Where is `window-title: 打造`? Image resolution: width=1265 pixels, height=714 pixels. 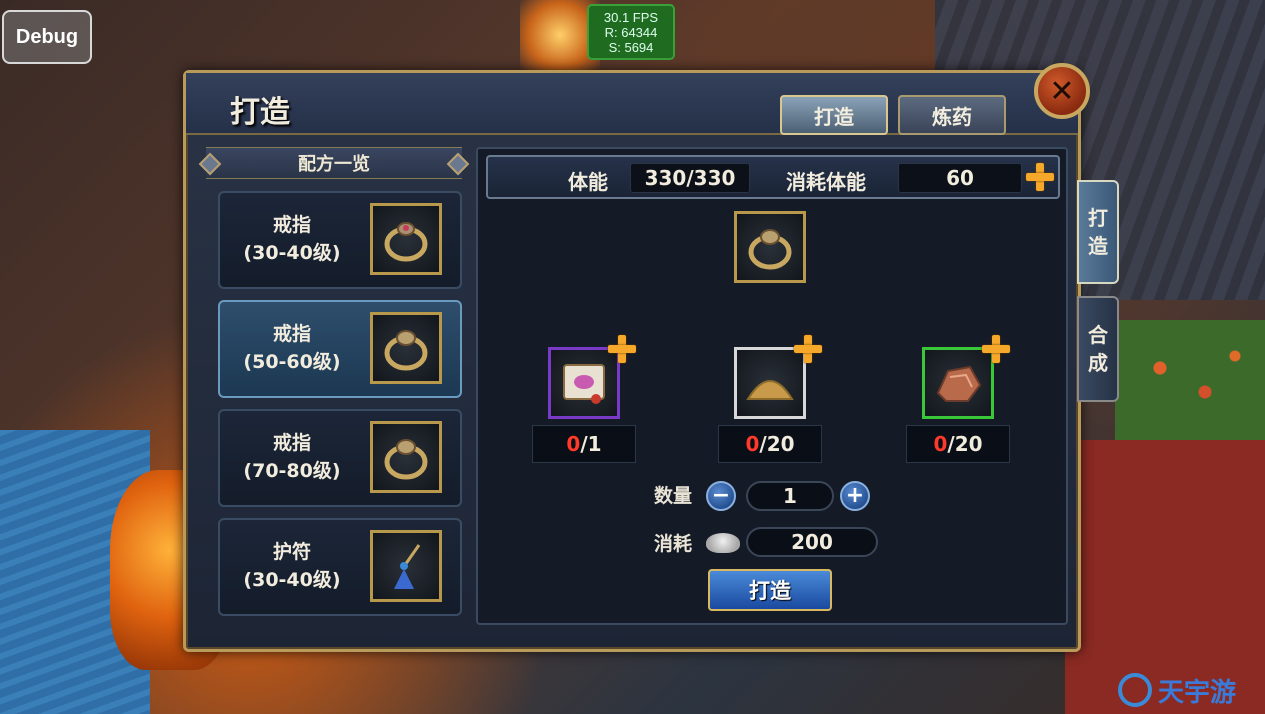 window-title: 打造 is located at coordinates (260, 112).